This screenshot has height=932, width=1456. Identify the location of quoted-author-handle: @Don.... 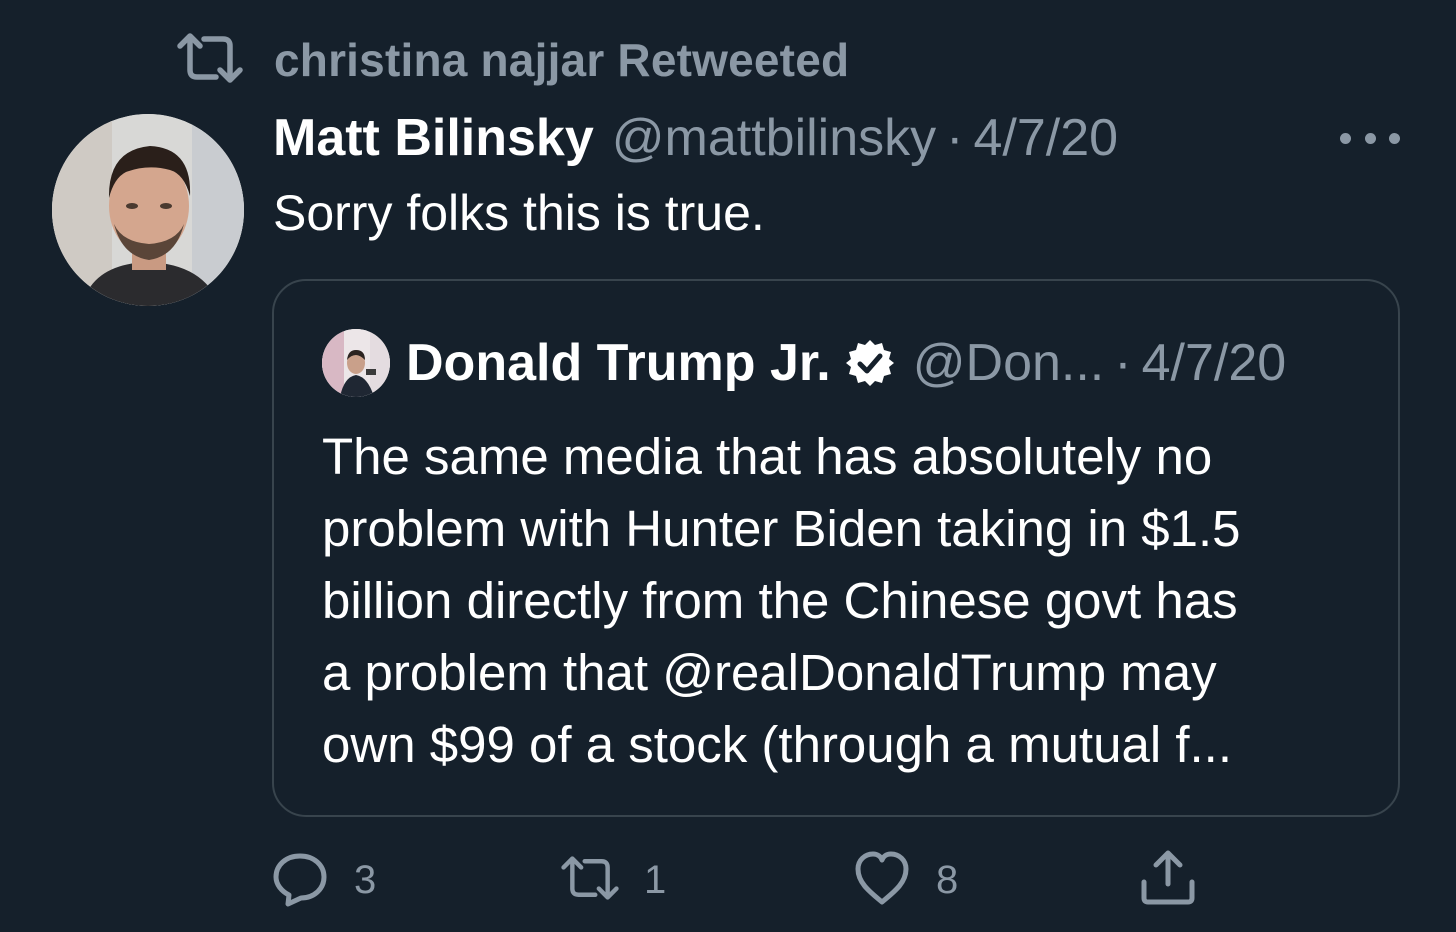
(1008, 363).